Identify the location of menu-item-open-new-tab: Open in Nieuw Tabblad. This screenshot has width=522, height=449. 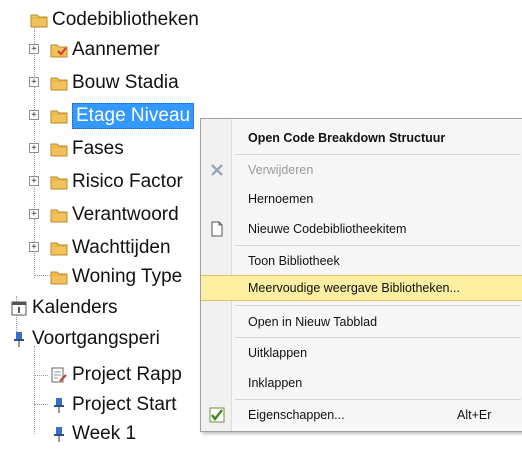
(361, 322).